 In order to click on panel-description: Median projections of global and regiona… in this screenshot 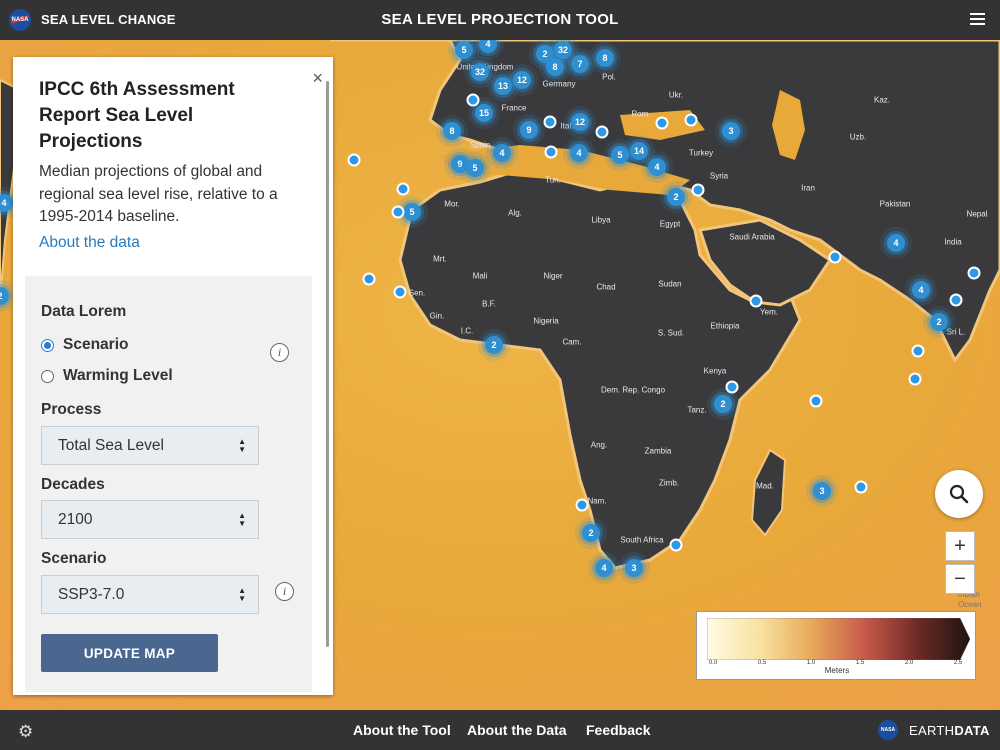, I will do `click(158, 194)`.